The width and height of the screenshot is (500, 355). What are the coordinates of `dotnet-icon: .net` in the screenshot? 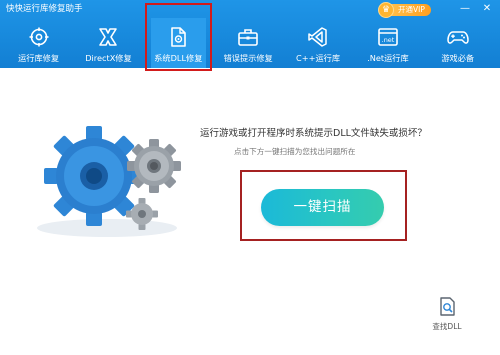 It's located at (388, 37).